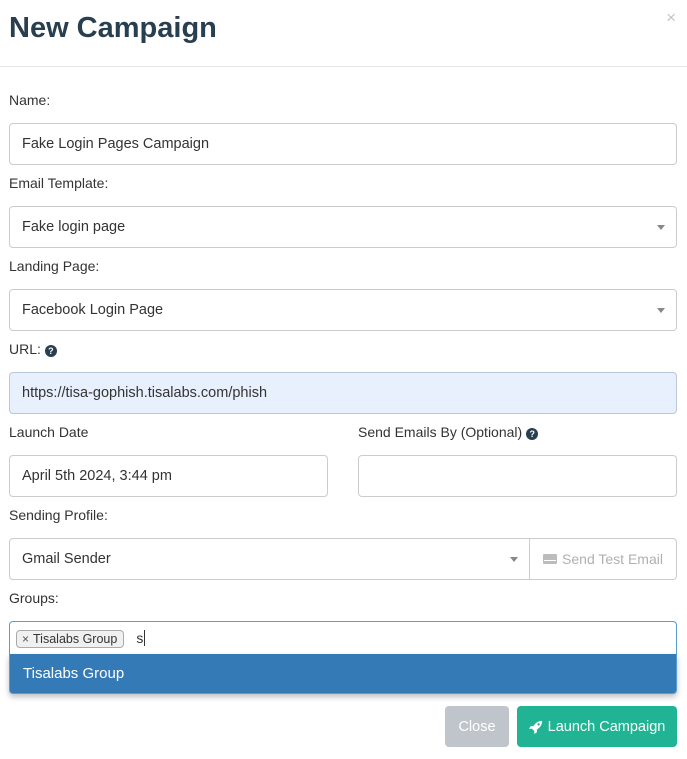 This screenshot has height=759, width=687. What do you see at coordinates (343, 144) in the screenshot?
I see `name-input: Fake Login Pages Campaign` at bounding box center [343, 144].